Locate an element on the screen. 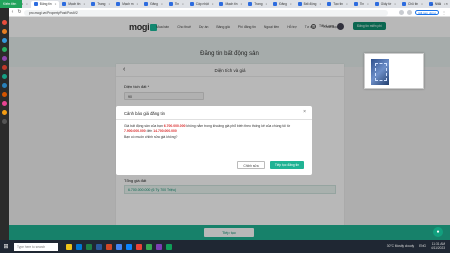 The height and width of the screenshot is (253, 450). chrome-icon is located at coordinates (119, 246).